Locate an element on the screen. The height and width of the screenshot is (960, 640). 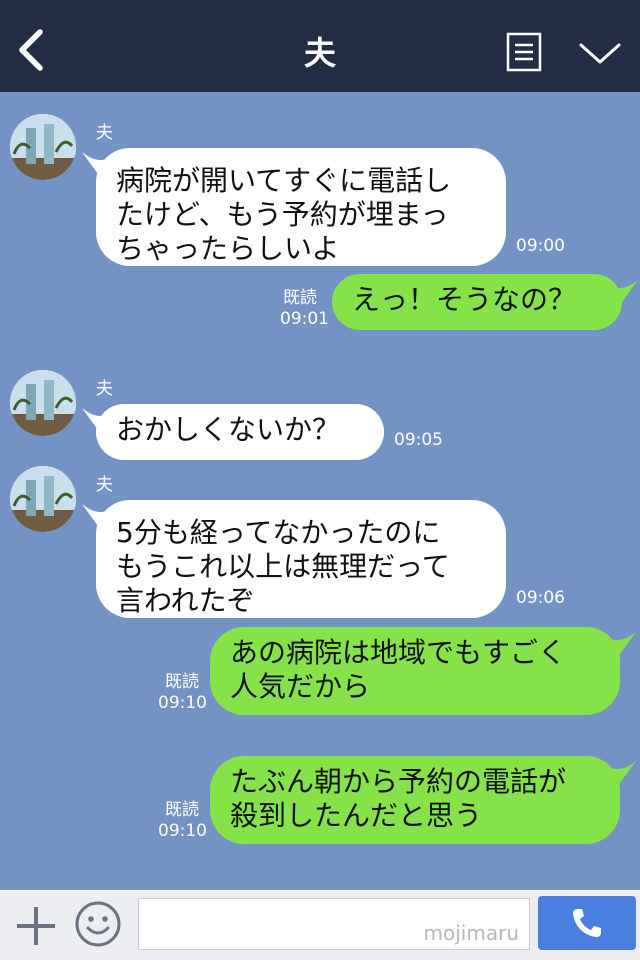
call-button is located at coordinates (587, 923).